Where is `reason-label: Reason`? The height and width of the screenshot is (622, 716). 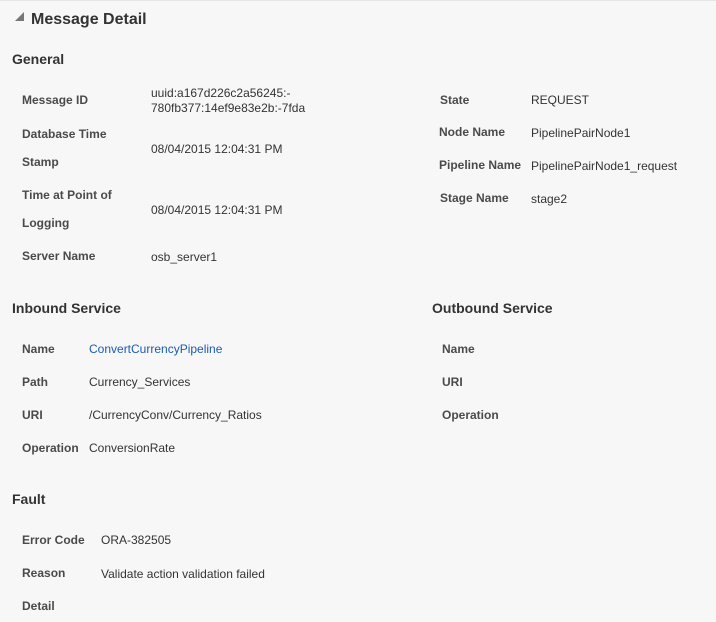 reason-label: Reason is located at coordinates (44, 573).